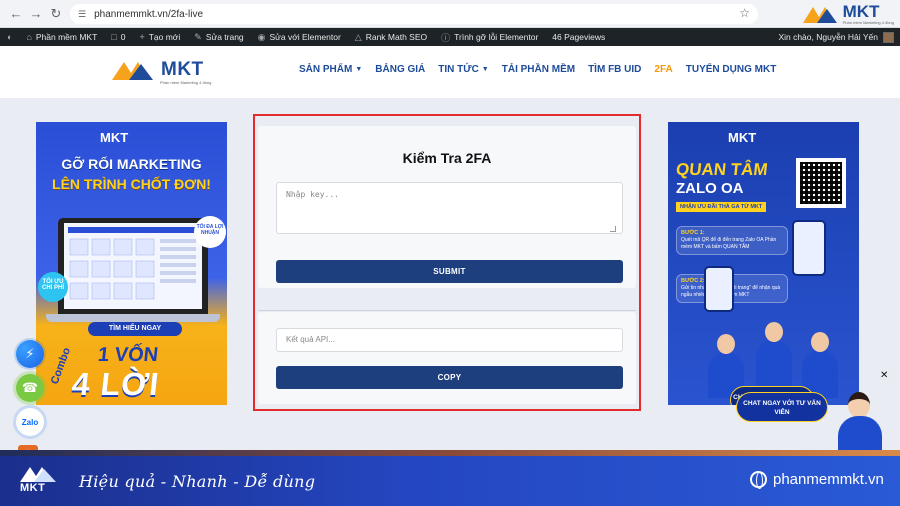 This screenshot has width=900, height=506. I want to click on laptop-base, so click(133, 318).